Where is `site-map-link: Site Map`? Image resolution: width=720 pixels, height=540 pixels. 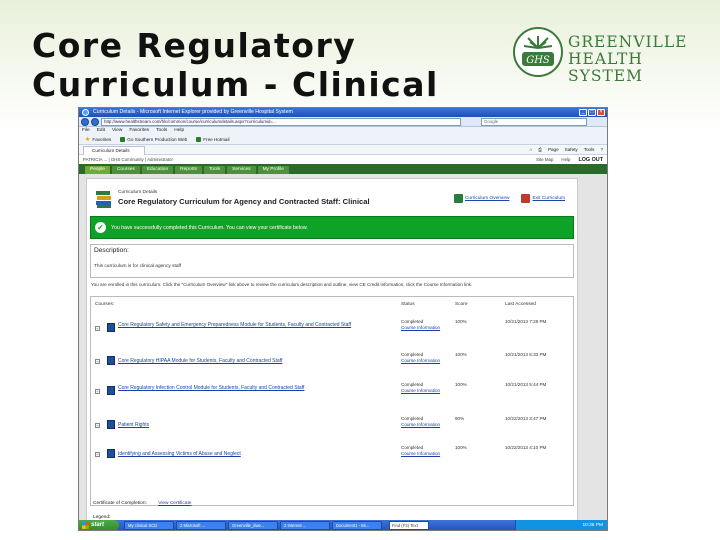
site-map-link: Site Map is located at coordinates (544, 159).